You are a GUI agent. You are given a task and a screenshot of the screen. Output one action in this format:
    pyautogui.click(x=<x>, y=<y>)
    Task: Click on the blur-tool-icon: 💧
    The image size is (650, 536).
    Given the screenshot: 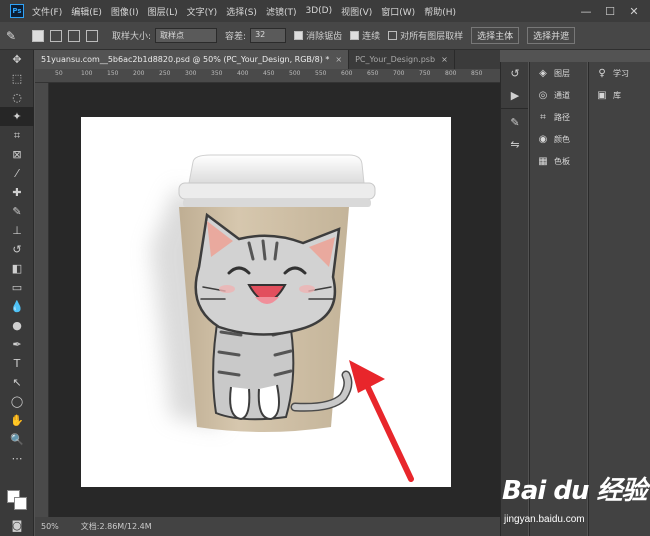 What is the action you would take?
    pyautogui.click(x=17, y=306)
    